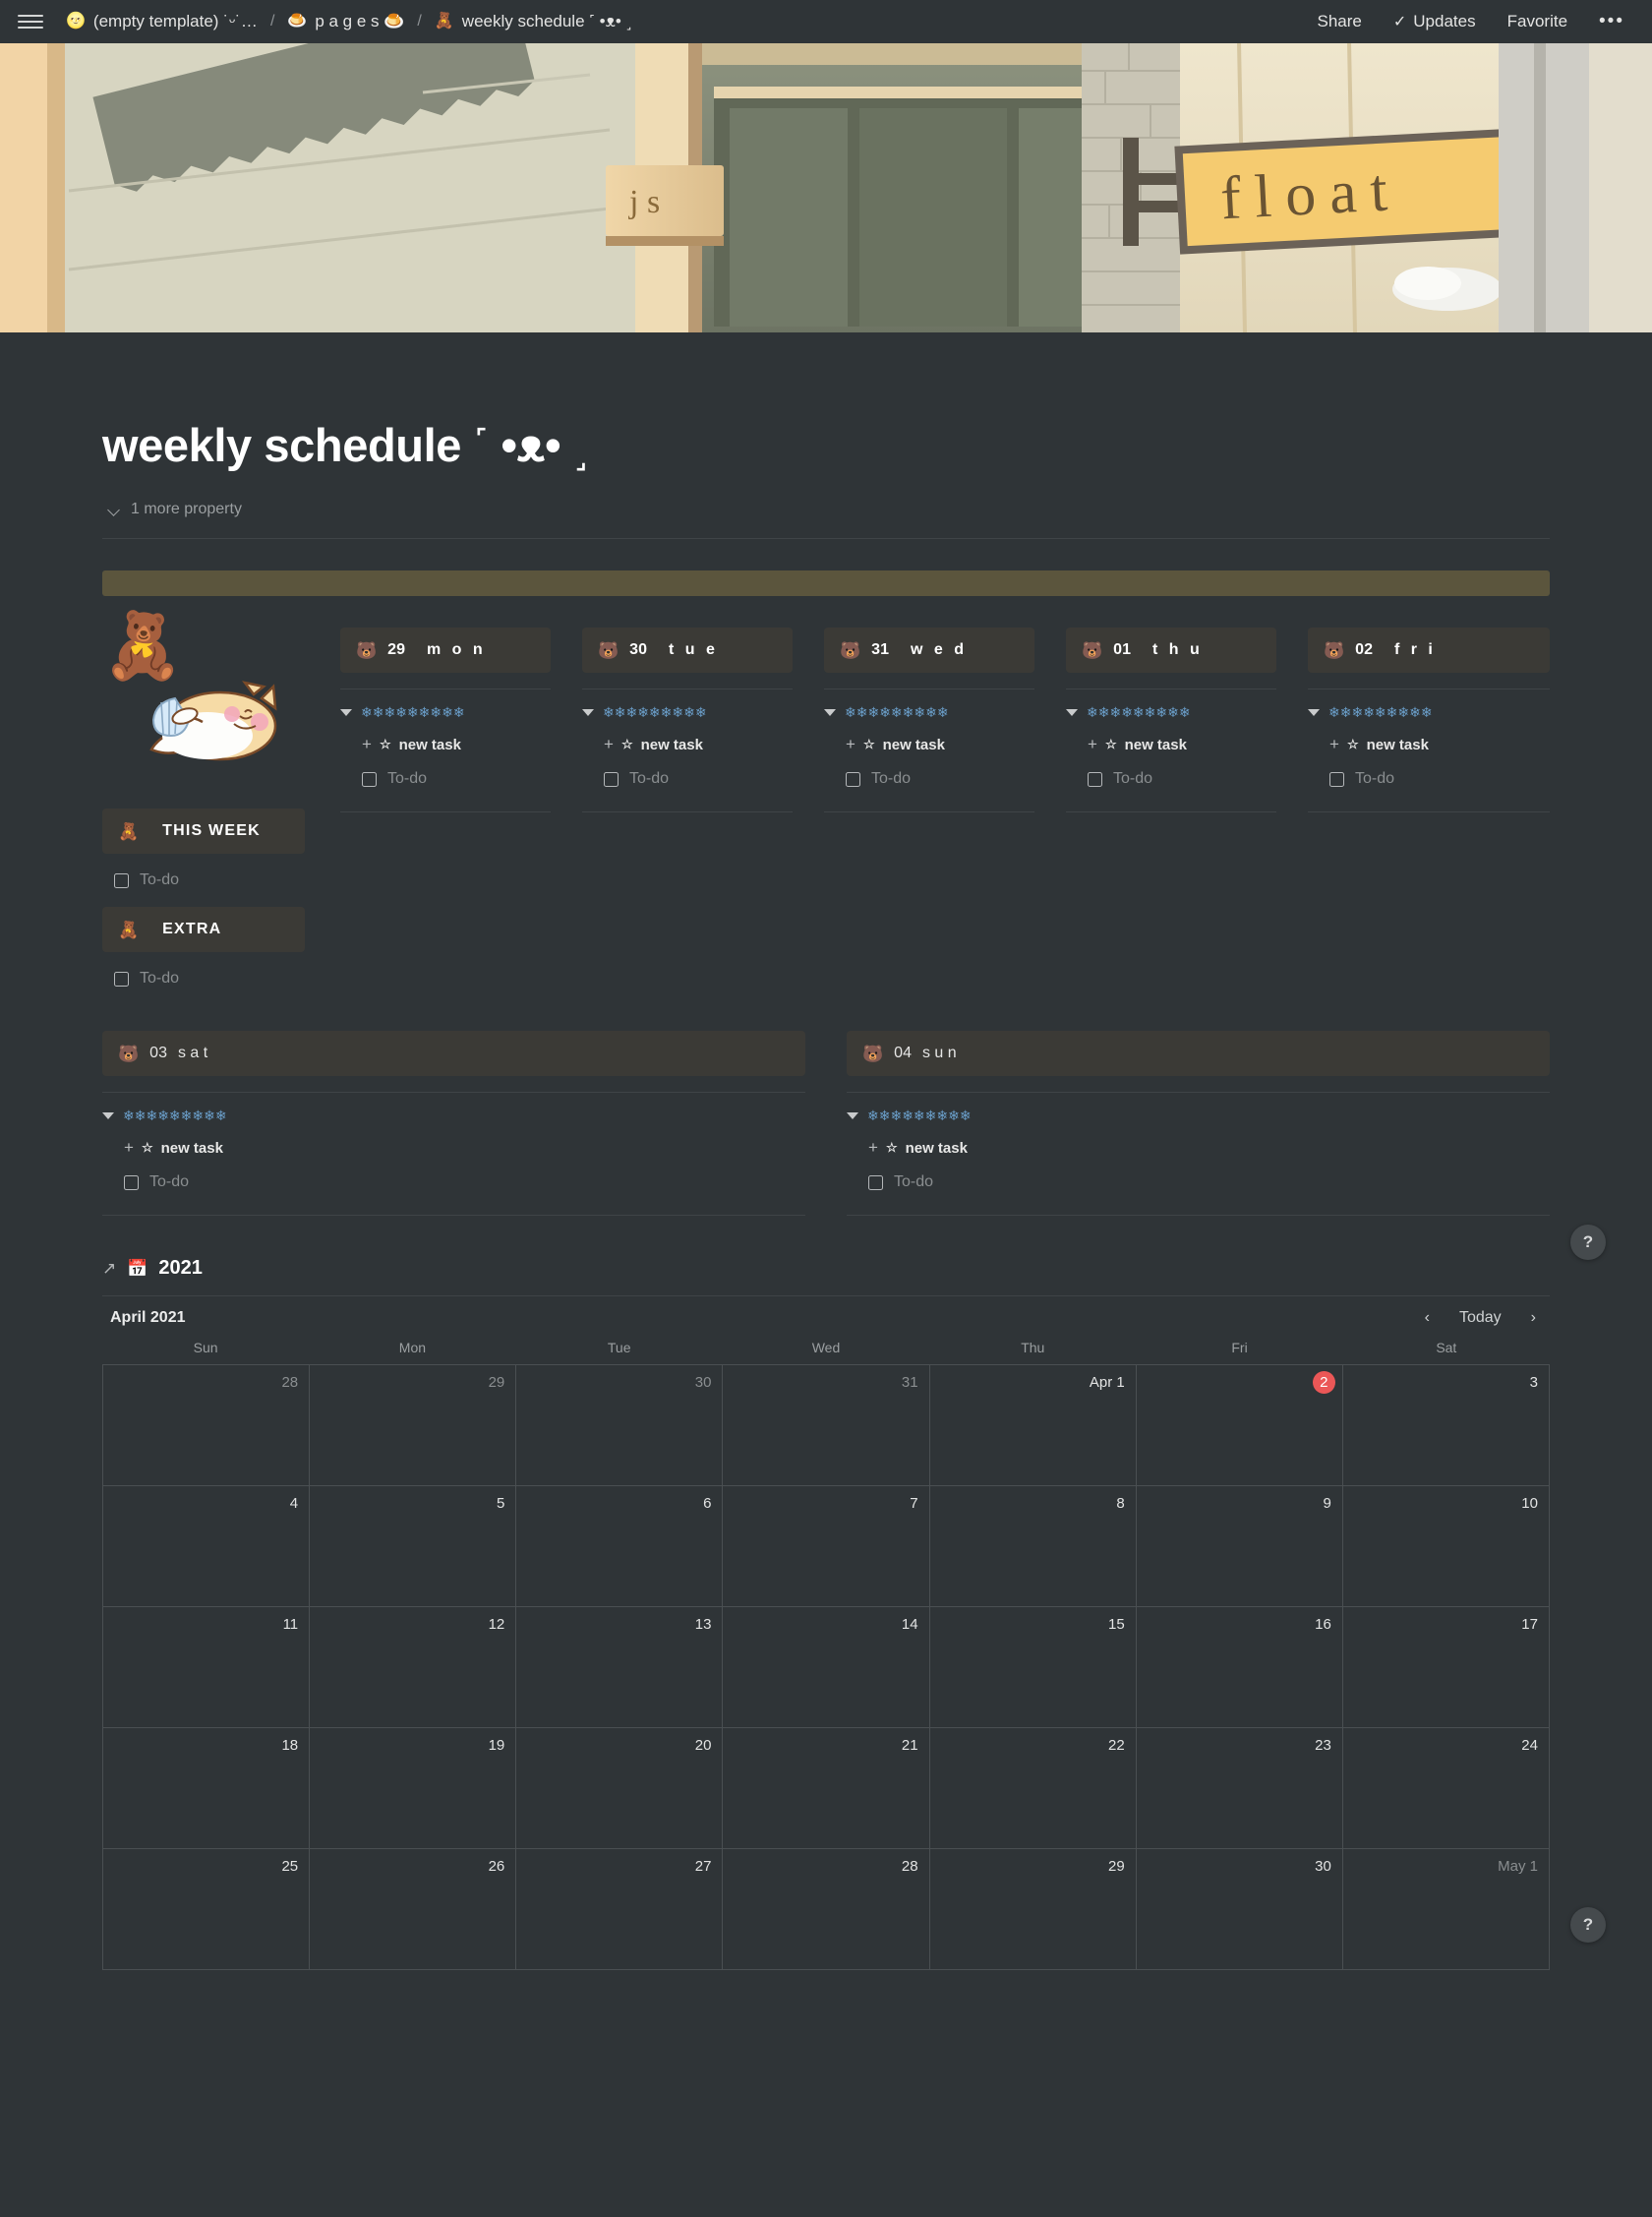  What do you see at coordinates (1434, 21) in the screenshot?
I see `updates-button: ✓ Updates` at bounding box center [1434, 21].